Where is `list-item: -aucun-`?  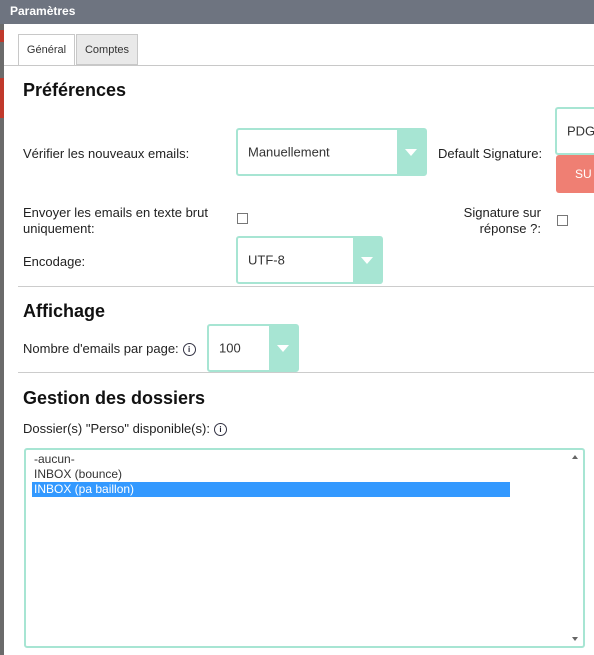 list-item: -aucun- is located at coordinates (54, 459).